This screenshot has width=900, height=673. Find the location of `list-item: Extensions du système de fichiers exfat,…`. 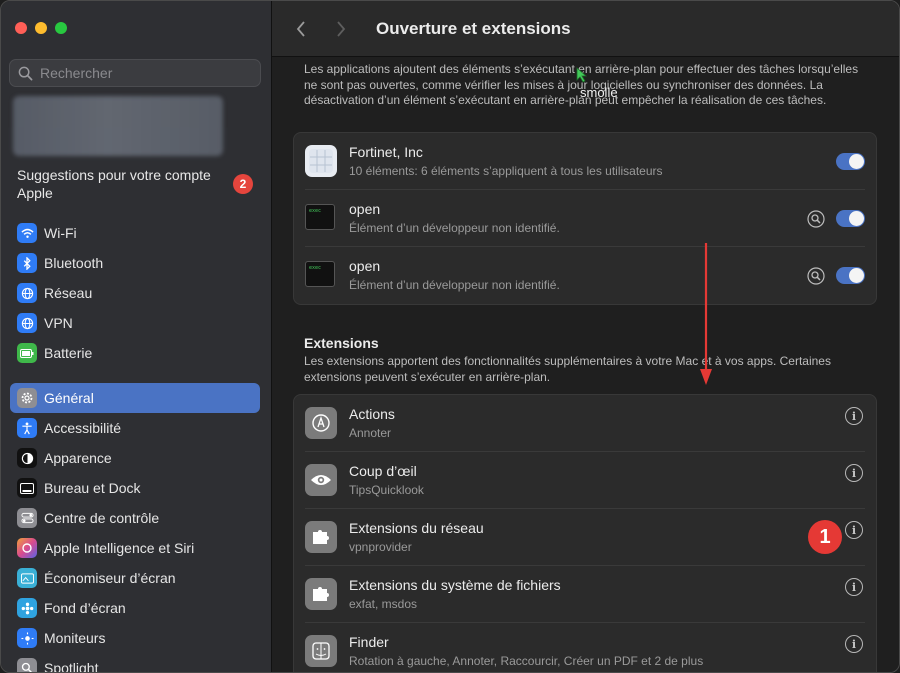

list-item: Extensions du système de fichiers exfat,… is located at coordinates (585, 594).